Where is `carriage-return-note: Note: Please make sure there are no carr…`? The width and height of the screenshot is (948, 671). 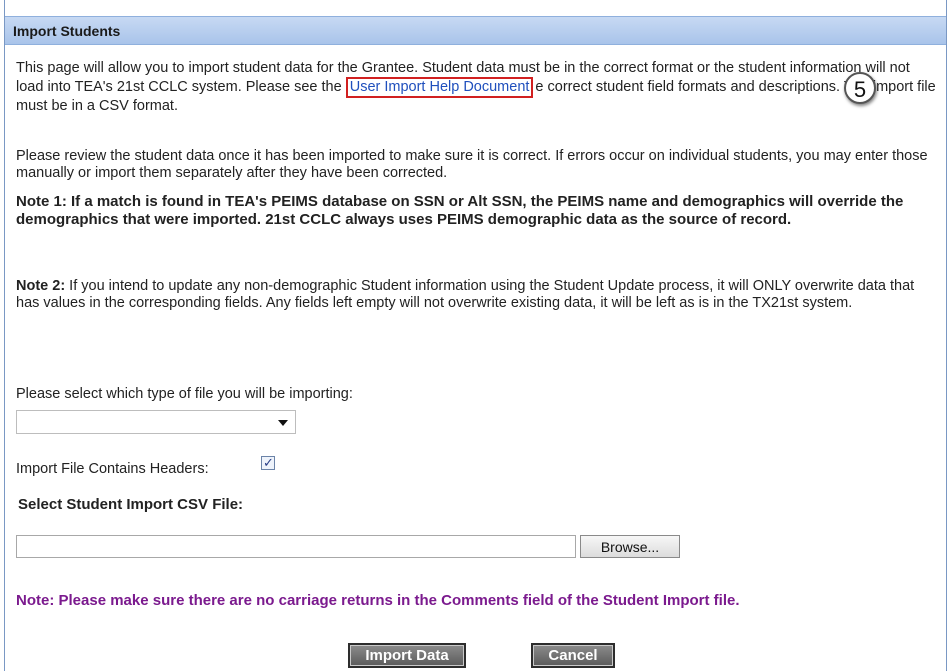
carriage-return-note: Note: Please make sure there are no carr… is located at coordinates (378, 600).